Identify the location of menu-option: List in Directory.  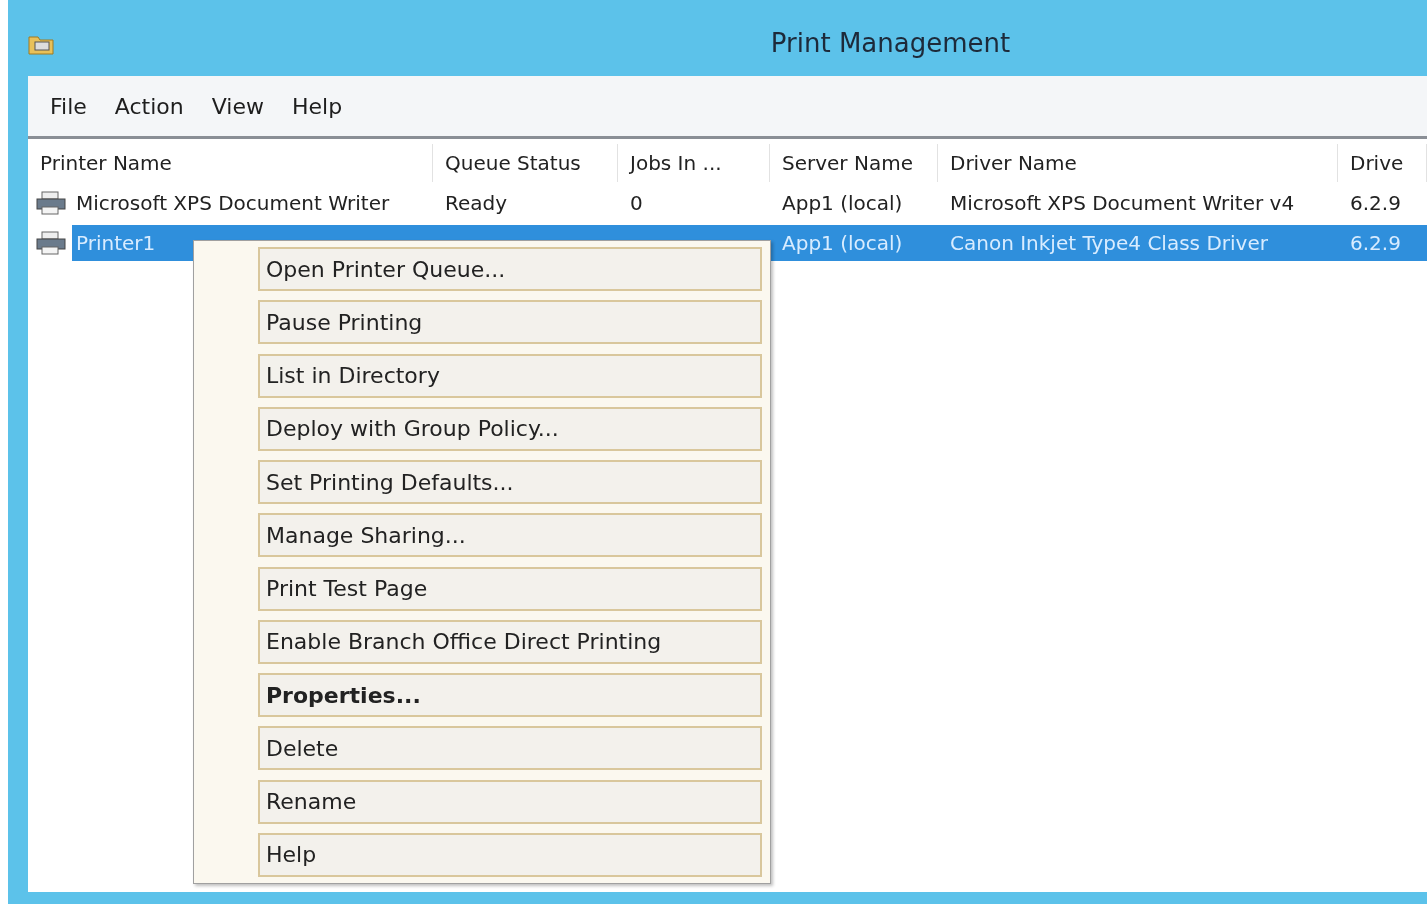
(510, 375).